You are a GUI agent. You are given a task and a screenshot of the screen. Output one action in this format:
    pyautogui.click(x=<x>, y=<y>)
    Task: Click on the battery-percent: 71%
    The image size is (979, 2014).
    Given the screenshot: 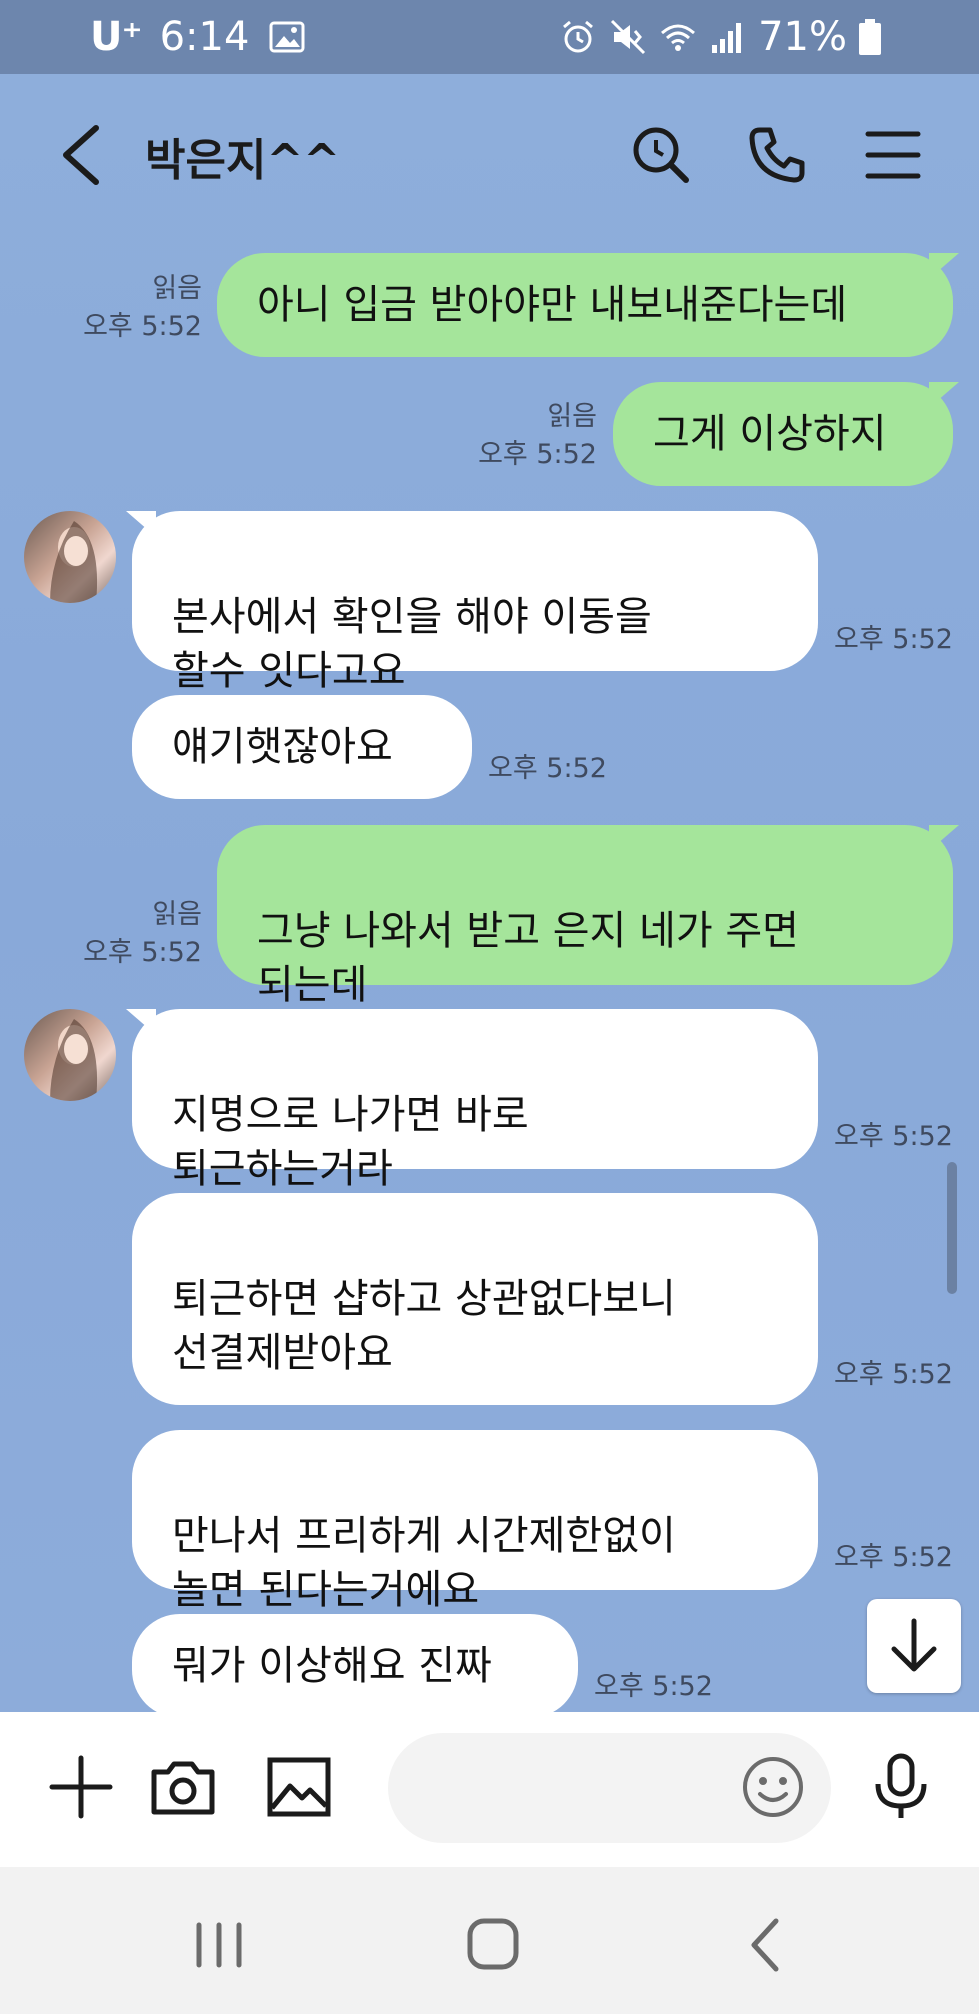 What is the action you would take?
    pyautogui.click(x=802, y=37)
    